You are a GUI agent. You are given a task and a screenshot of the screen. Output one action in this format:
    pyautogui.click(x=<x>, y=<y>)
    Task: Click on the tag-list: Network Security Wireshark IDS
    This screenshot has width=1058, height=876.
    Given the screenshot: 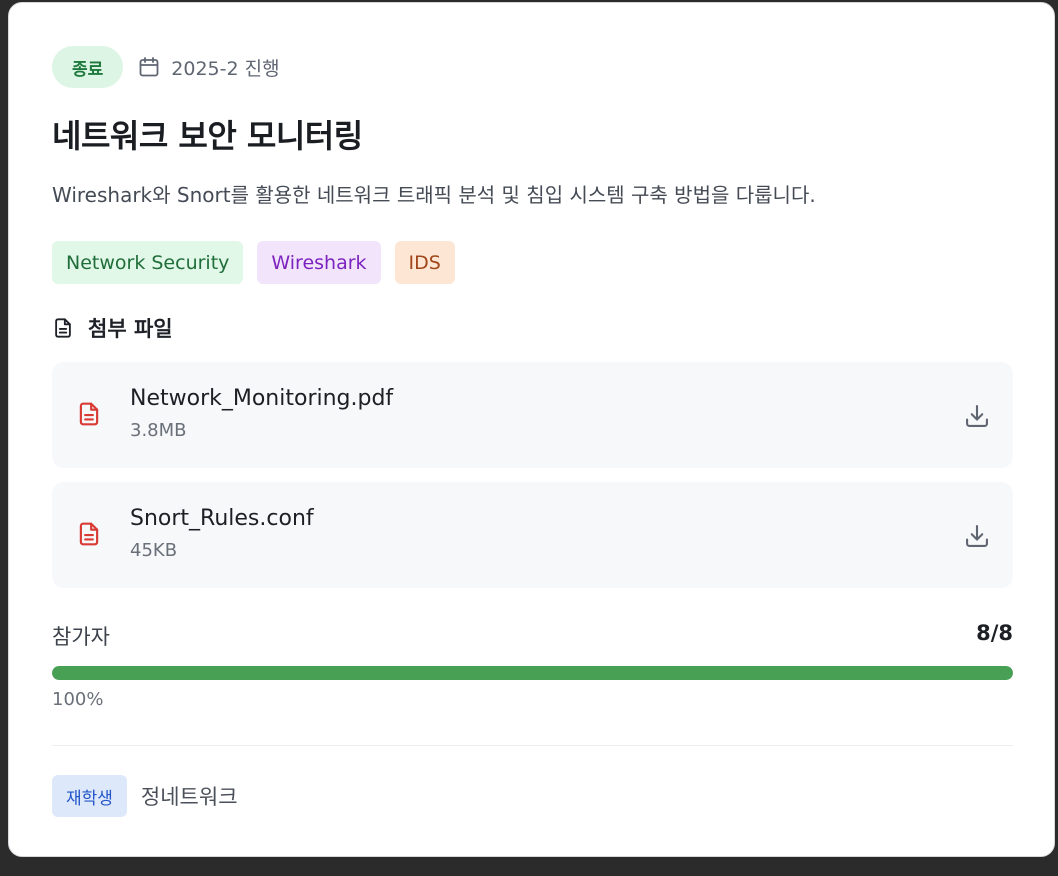 What is the action you would take?
    pyautogui.click(x=253, y=262)
    